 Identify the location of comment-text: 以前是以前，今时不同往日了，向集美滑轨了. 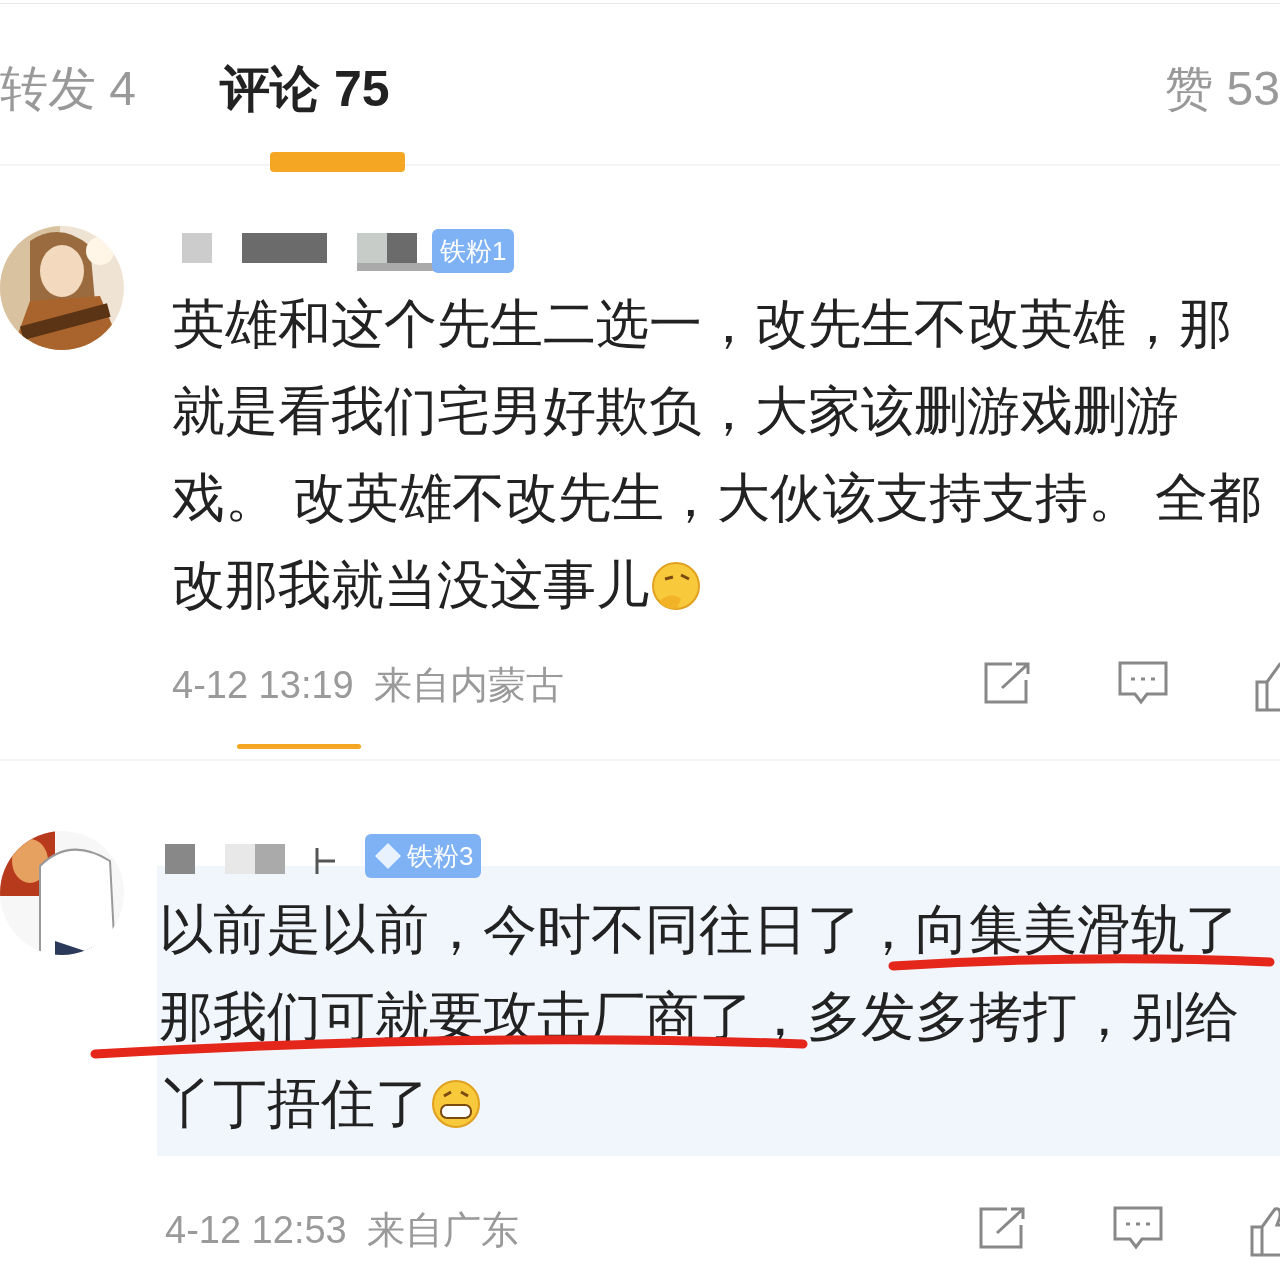
(699, 929).